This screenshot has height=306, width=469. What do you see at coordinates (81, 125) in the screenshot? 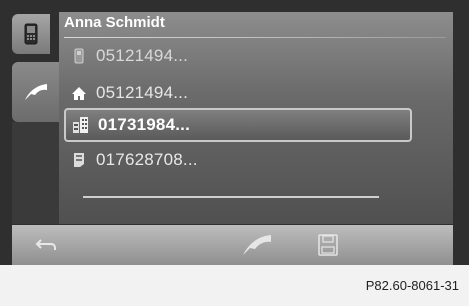
I see `office-building-icon` at bounding box center [81, 125].